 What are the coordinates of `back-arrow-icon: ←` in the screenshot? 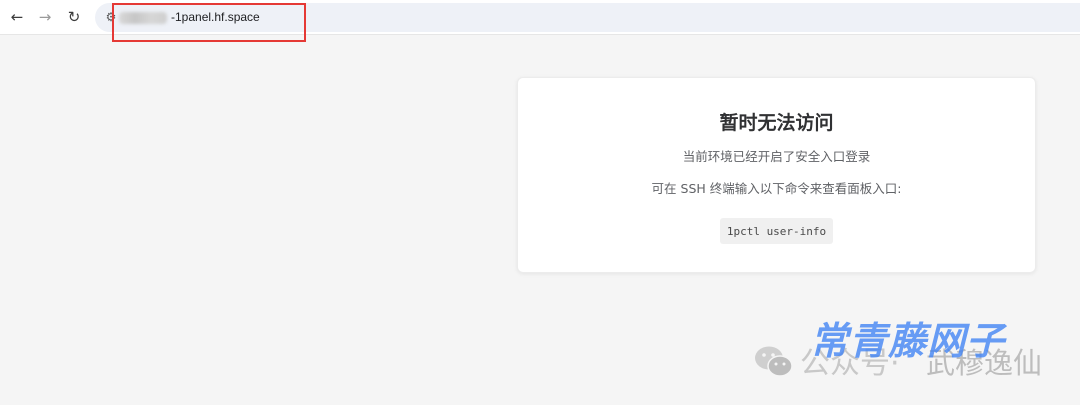 It's located at (17, 17).